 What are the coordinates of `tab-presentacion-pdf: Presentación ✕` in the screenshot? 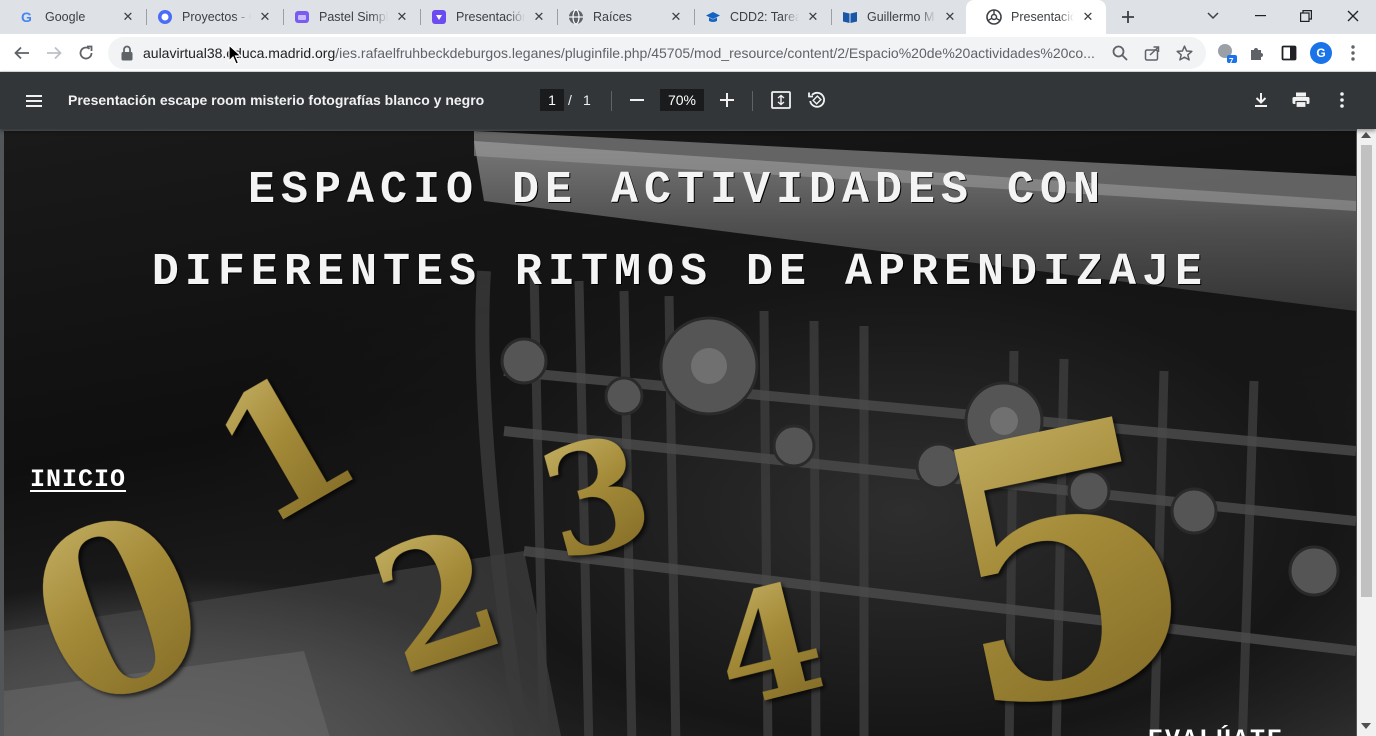 It's located at (1036, 17).